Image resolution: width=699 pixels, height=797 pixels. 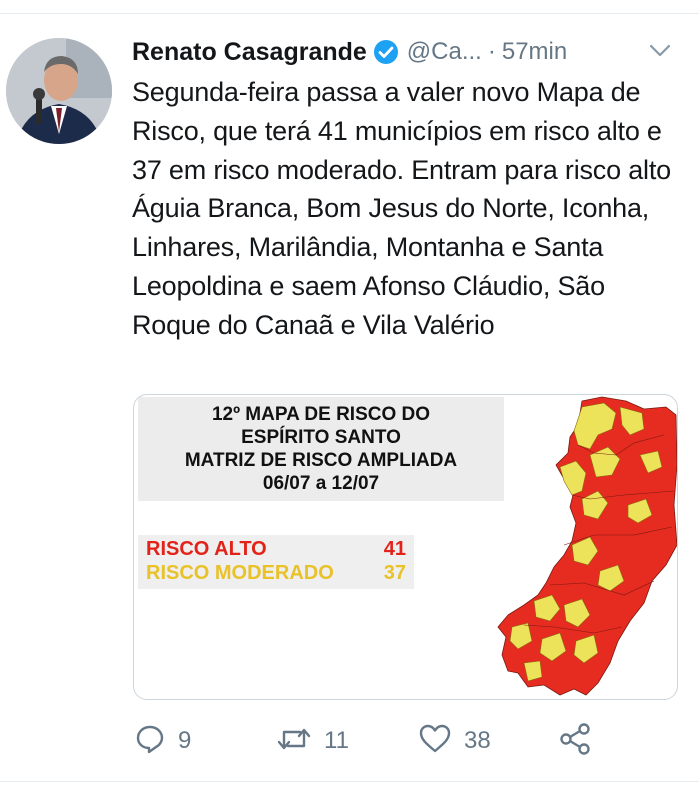 I want to click on reply-count: 9, so click(x=185, y=740).